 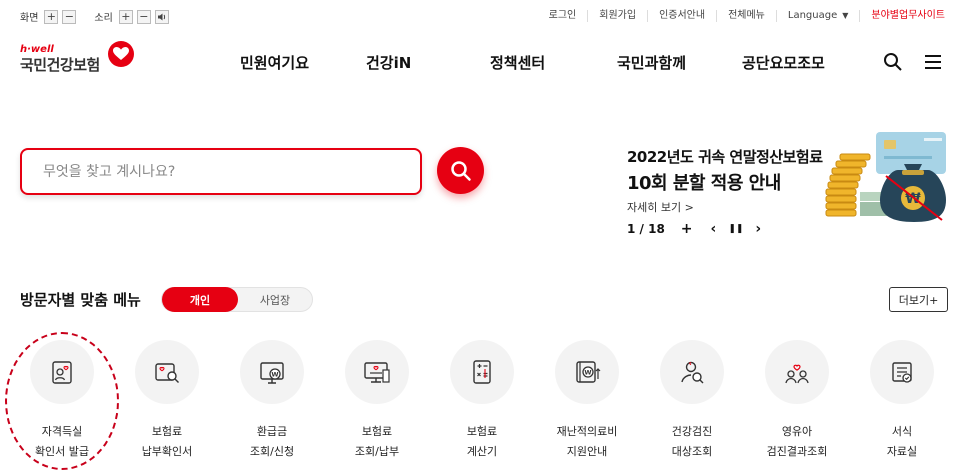 I want to click on calculator-icon, so click(x=482, y=372).